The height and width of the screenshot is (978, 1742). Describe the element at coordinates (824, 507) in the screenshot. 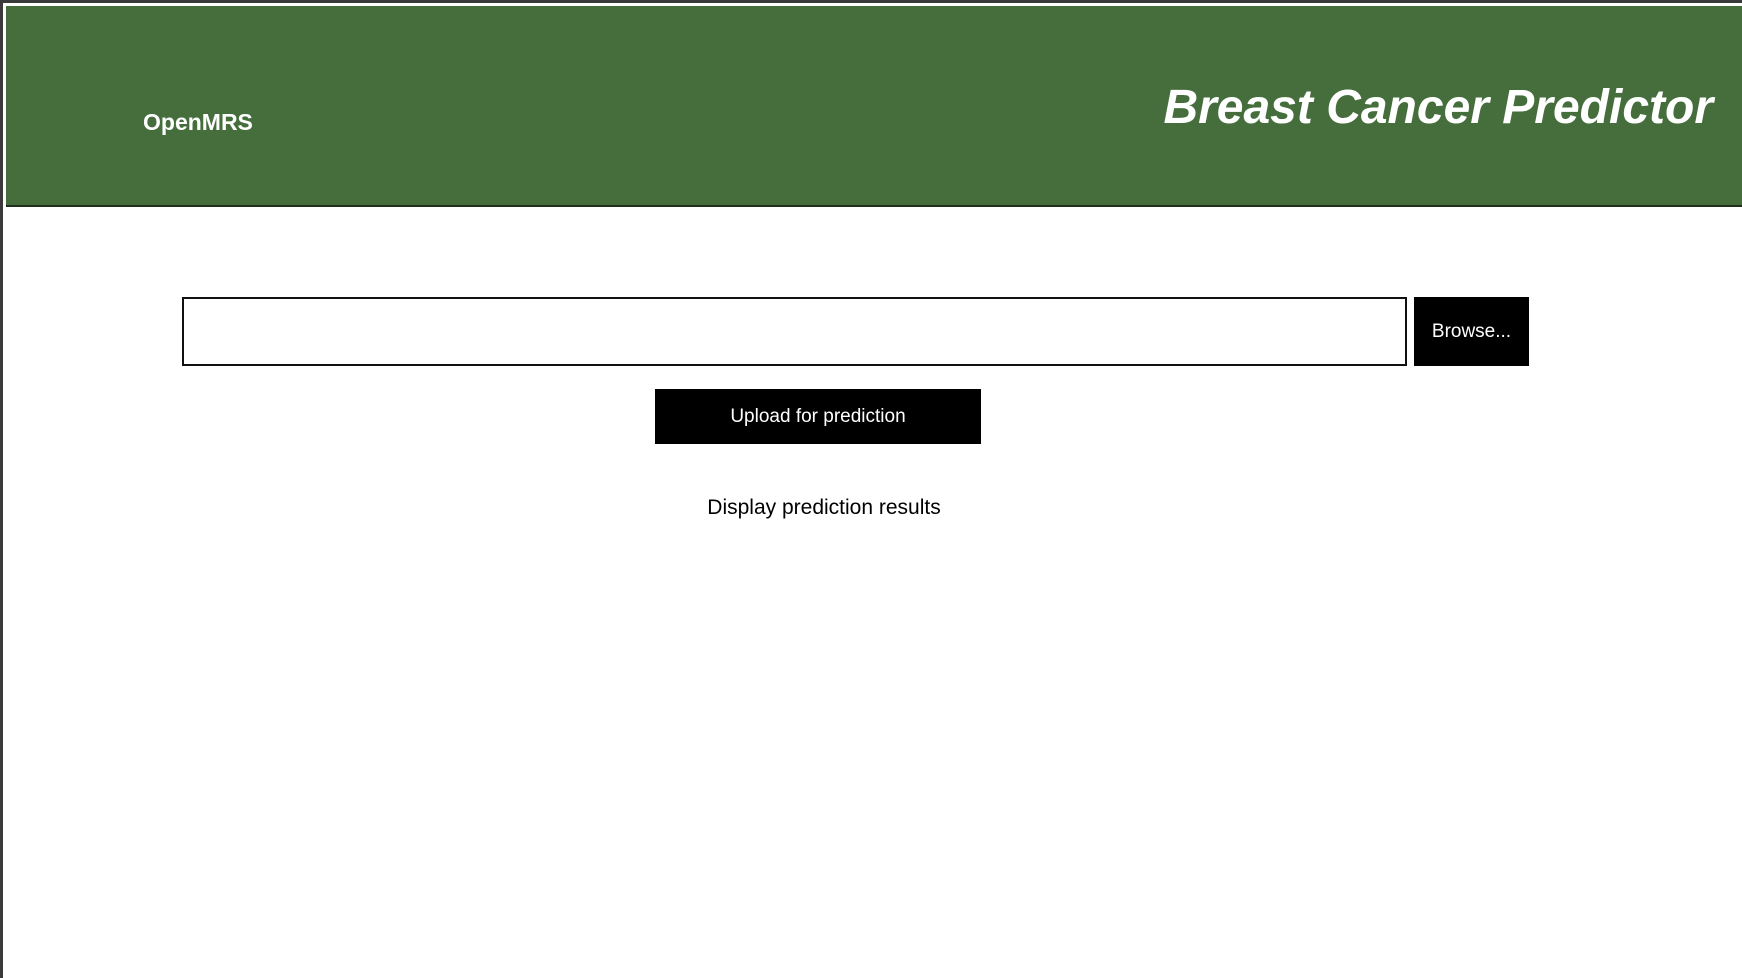

I see `prediction-results-text: Display prediction results` at that location.